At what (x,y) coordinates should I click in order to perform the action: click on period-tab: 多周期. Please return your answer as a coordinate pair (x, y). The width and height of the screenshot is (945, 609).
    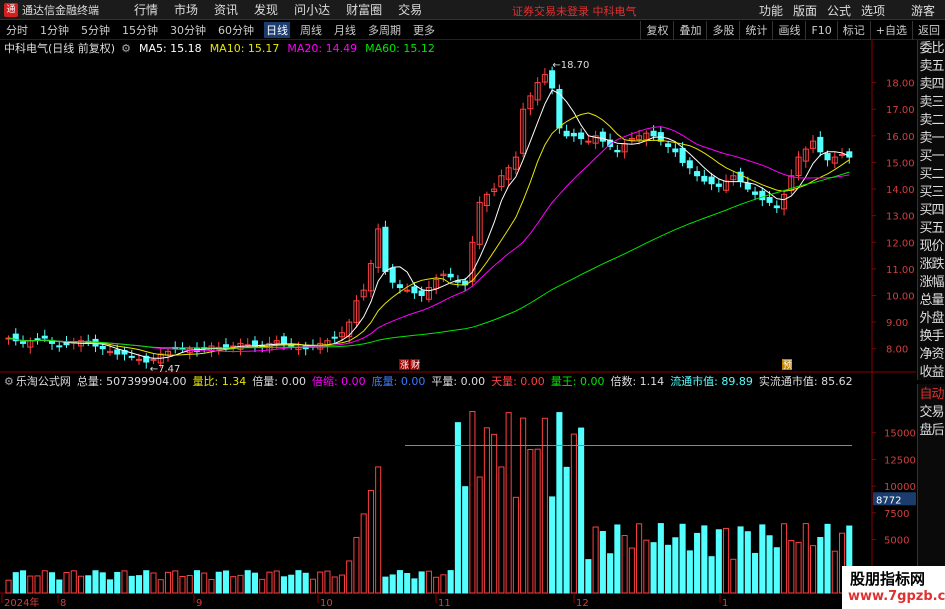
    Looking at the image, I should click on (384, 30).